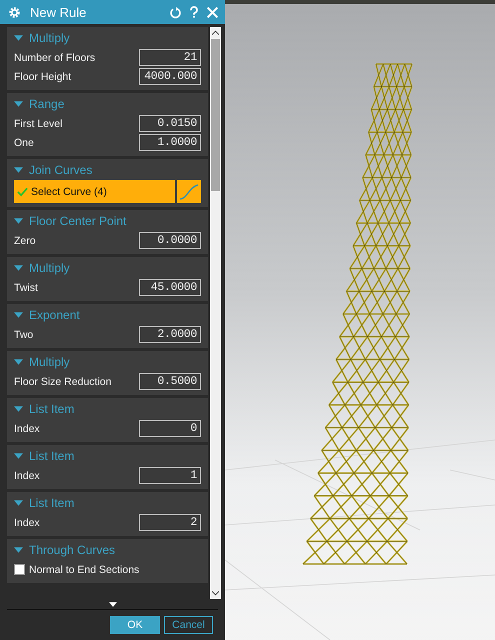  What do you see at coordinates (94, 191) in the screenshot?
I see `select-curve-button: Select Curve (4)` at bounding box center [94, 191].